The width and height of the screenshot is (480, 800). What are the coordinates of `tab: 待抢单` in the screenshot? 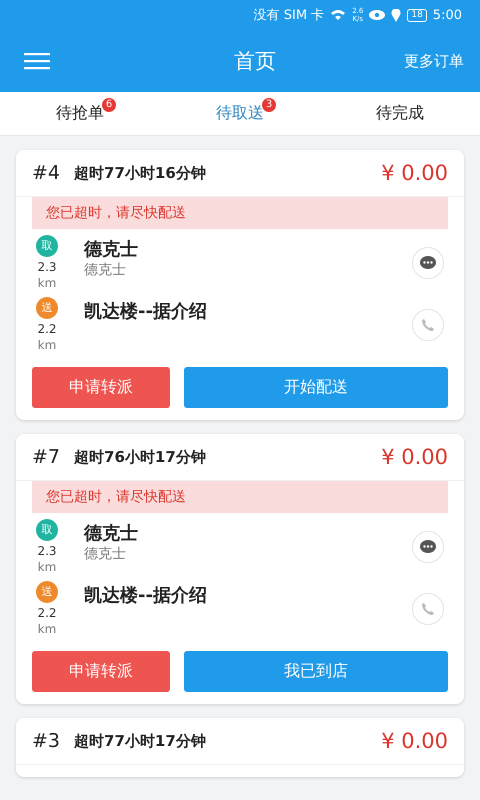 It's located at (80, 113).